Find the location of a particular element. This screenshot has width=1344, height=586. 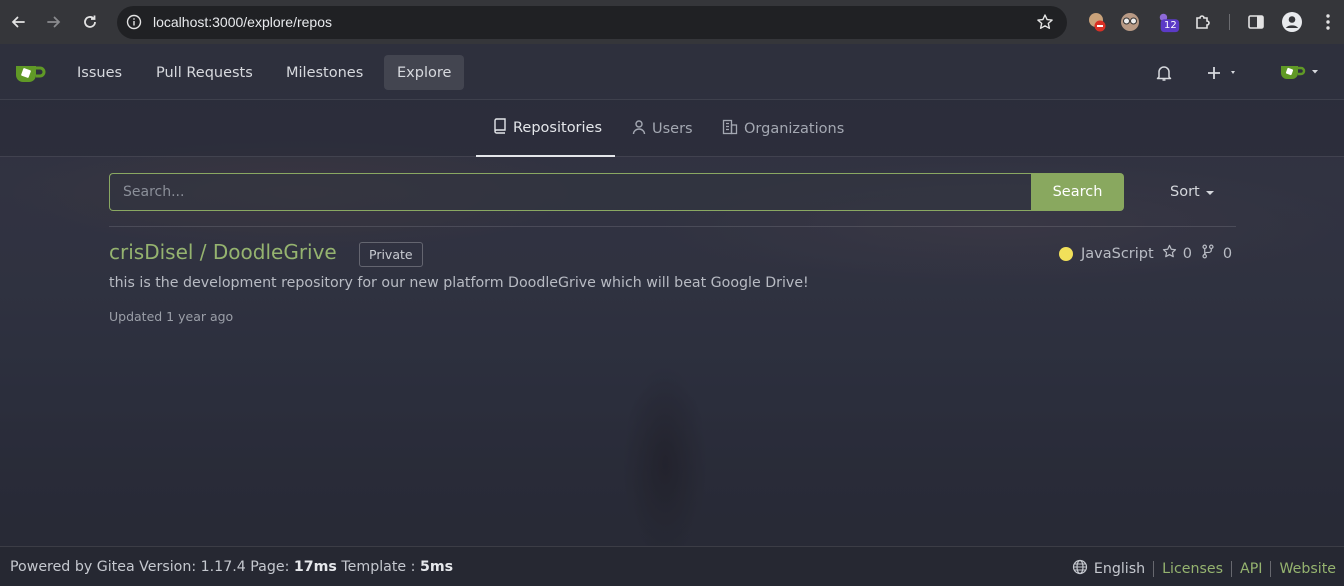

chevron-down-icon is located at coordinates (1209, 192).